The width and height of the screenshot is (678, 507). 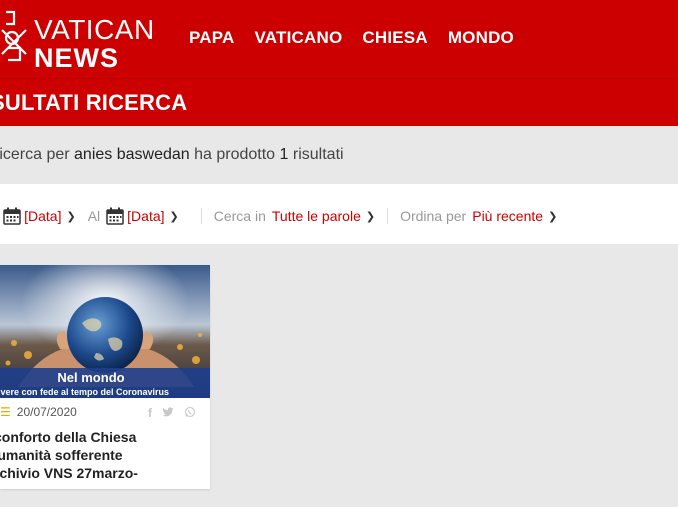 I want to click on nav-item-chiesa: CHIESA, so click(x=394, y=38).